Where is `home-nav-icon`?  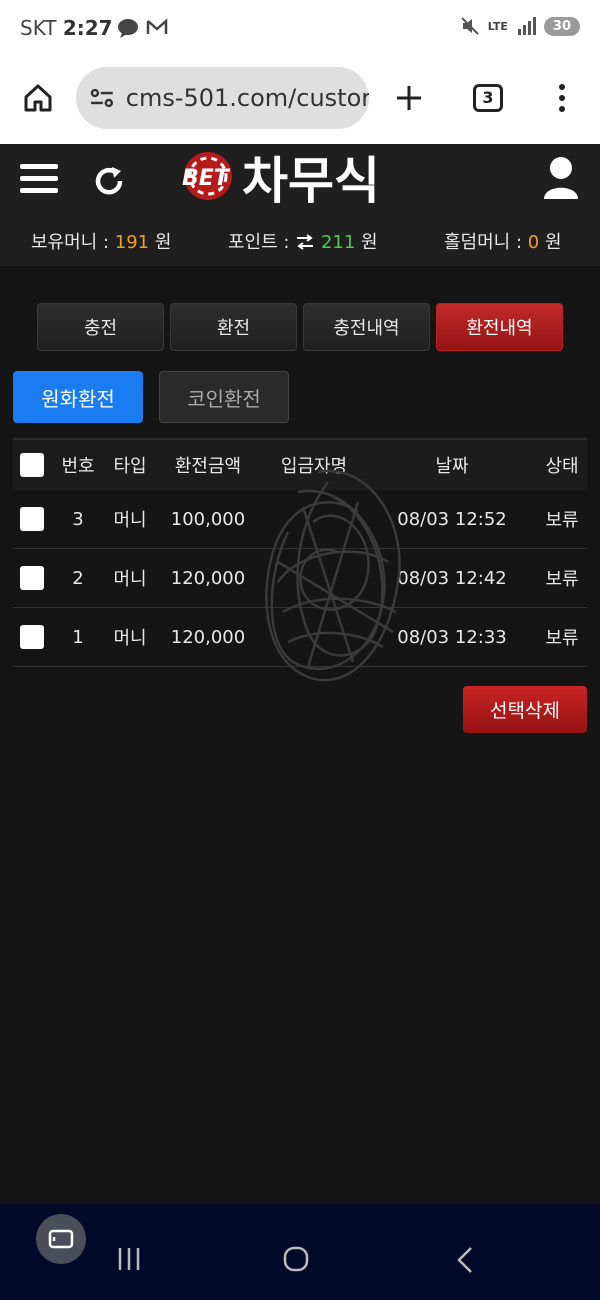
home-nav-icon is located at coordinates (296, 1259).